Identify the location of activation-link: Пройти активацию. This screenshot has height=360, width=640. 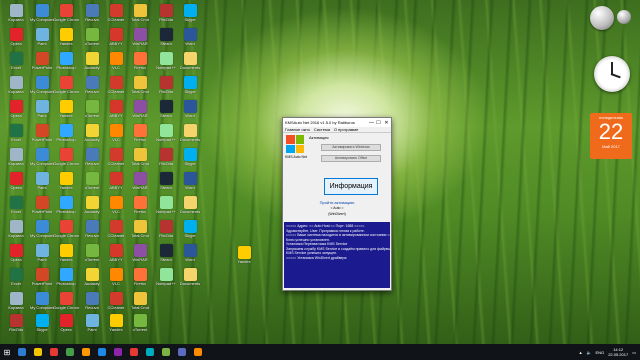
(337, 202).